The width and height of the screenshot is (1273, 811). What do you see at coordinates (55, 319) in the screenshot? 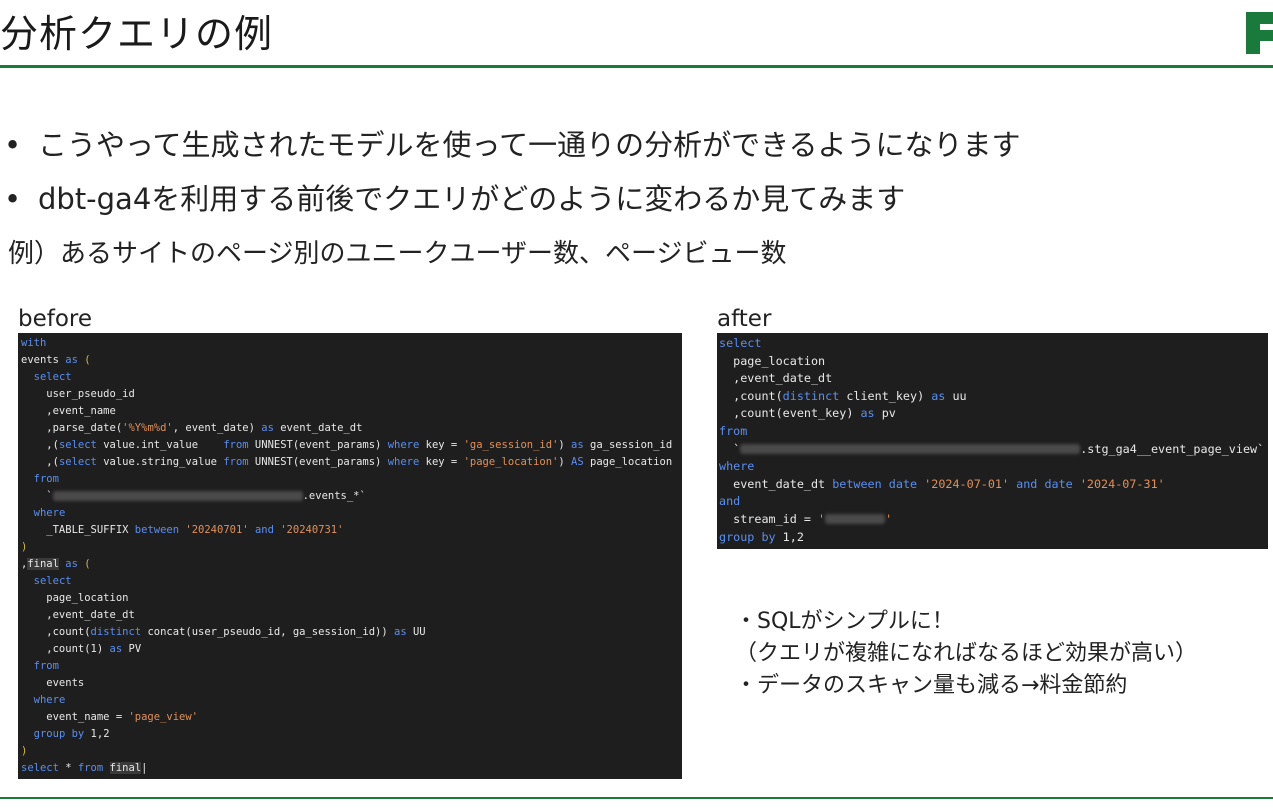
I see `before-label: before` at bounding box center [55, 319].